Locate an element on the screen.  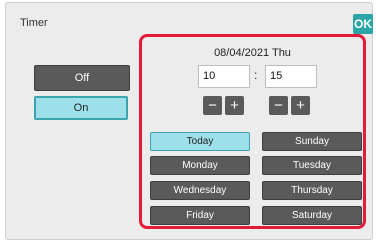
date-display: 08/04/2021 Thu is located at coordinates (252, 53).